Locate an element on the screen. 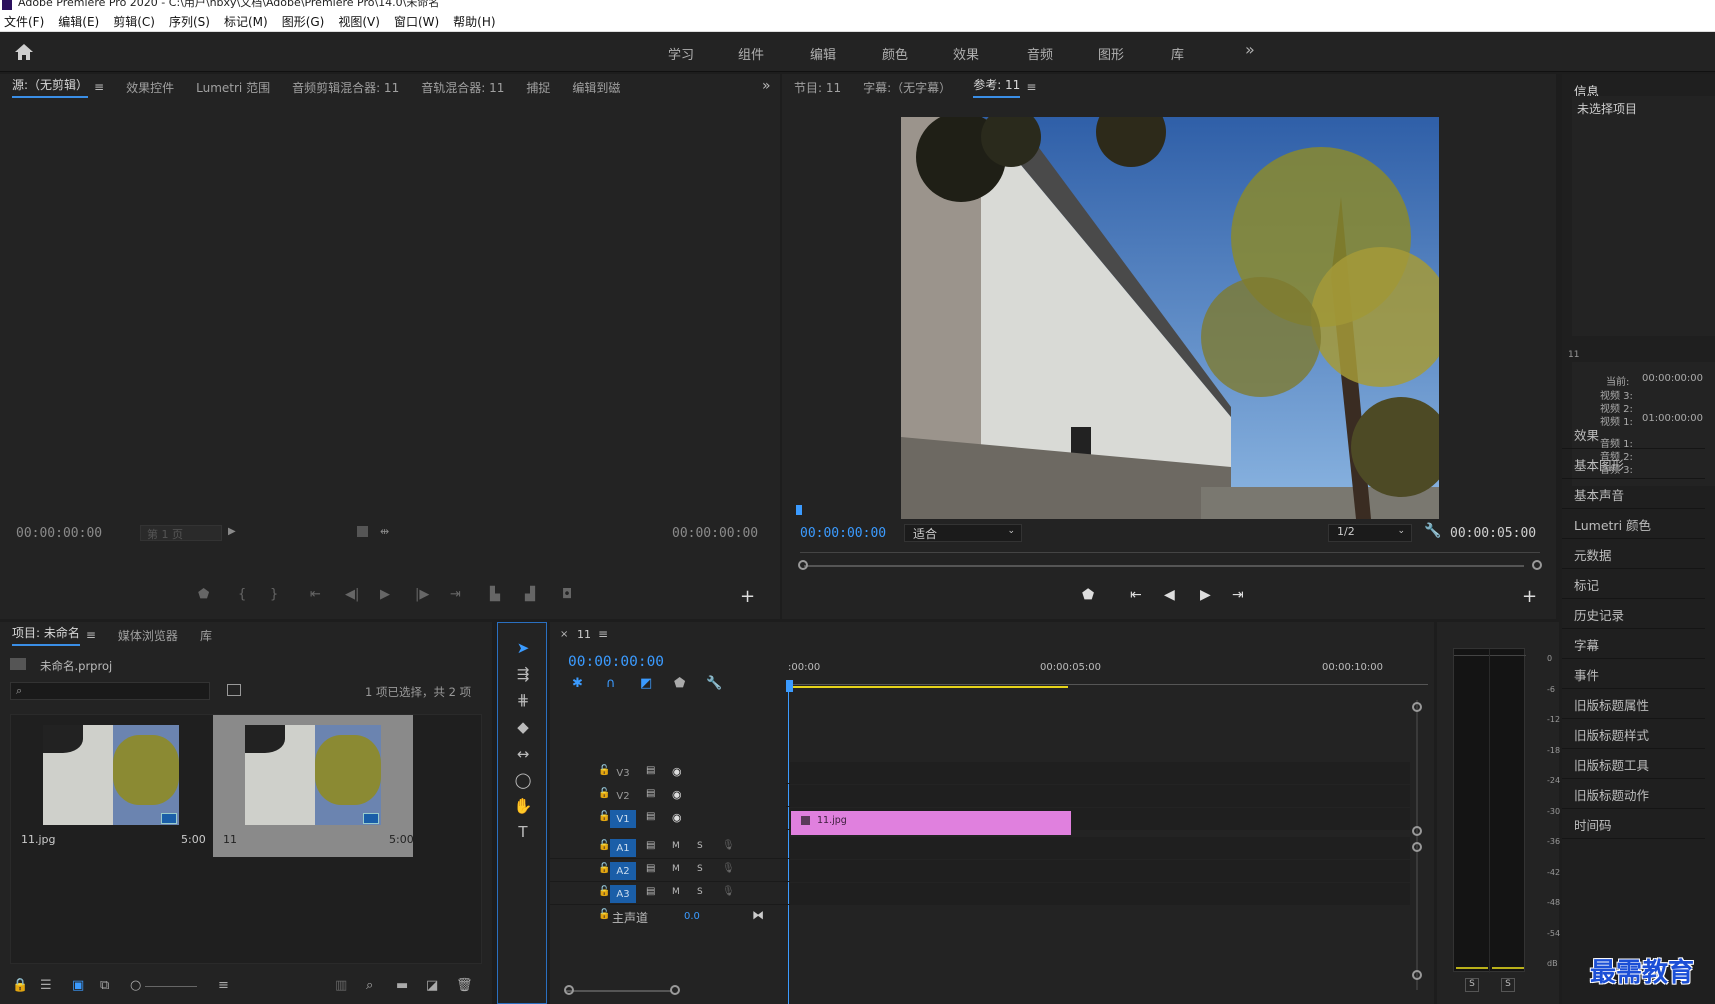 Image resolution: width=1715 pixels, height=1004 pixels. program-preview-image is located at coordinates (1170, 318).